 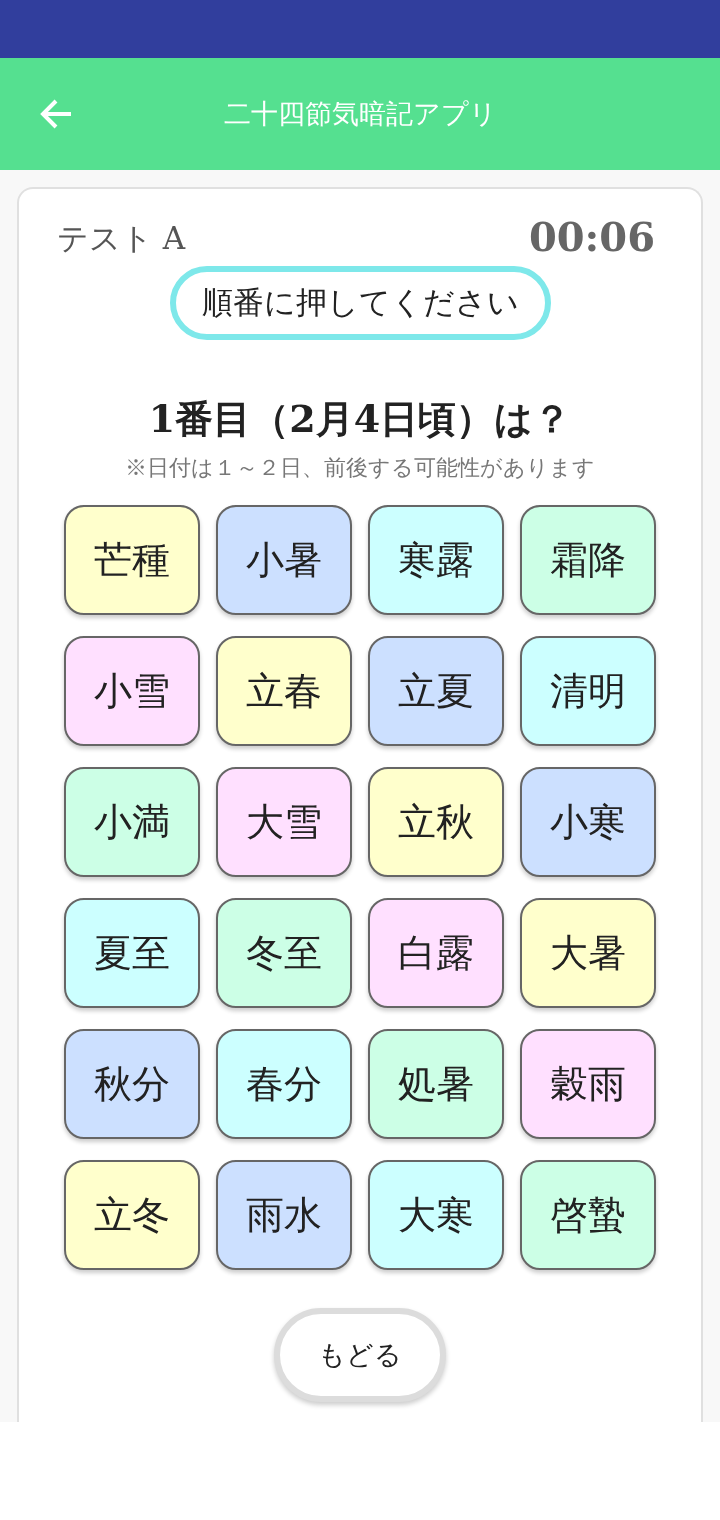 I want to click on term-tile: 立冬, so click(x=132, y=1215).